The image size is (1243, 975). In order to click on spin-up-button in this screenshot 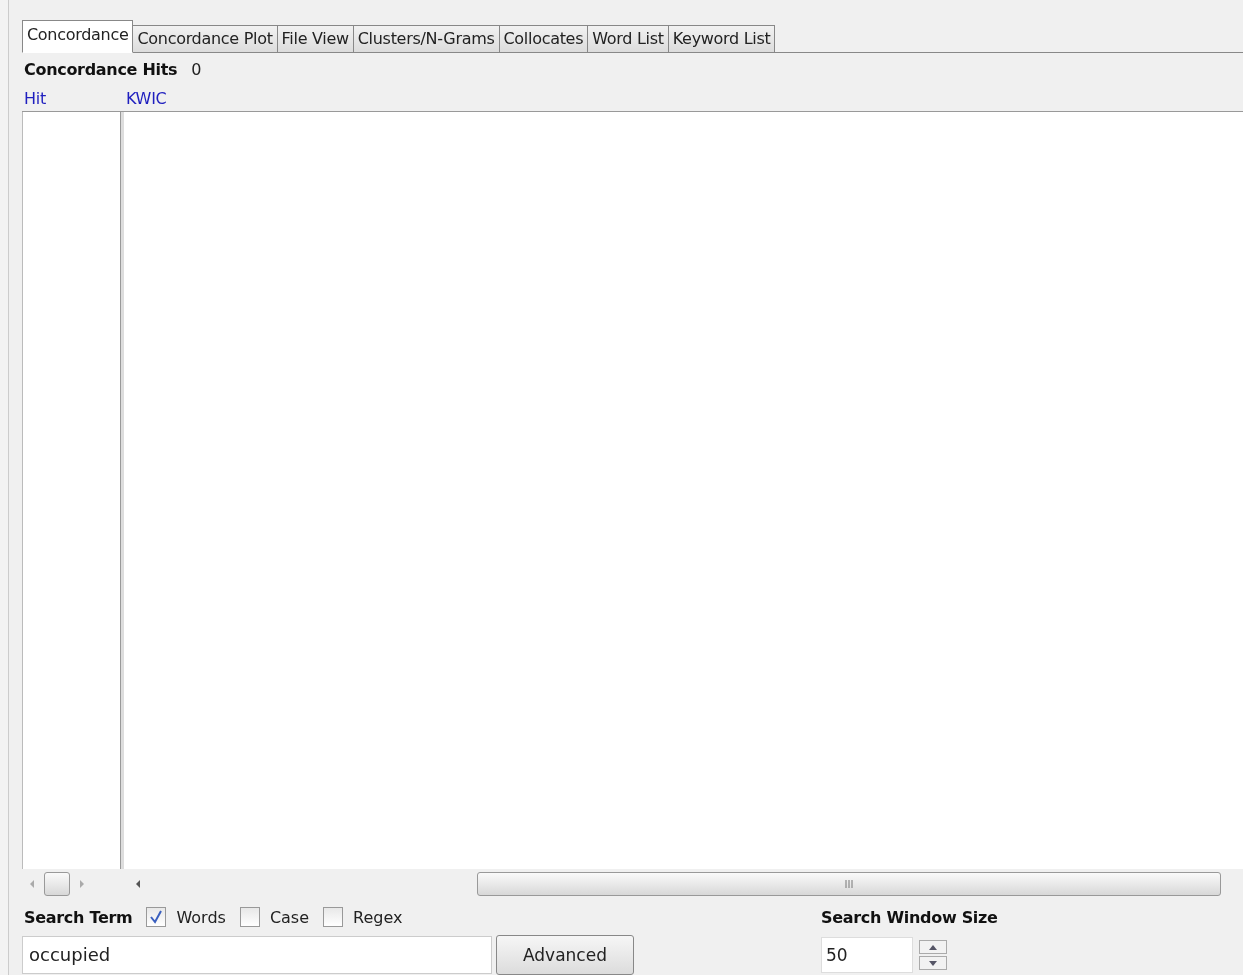, I will do `click(933, 947)`.